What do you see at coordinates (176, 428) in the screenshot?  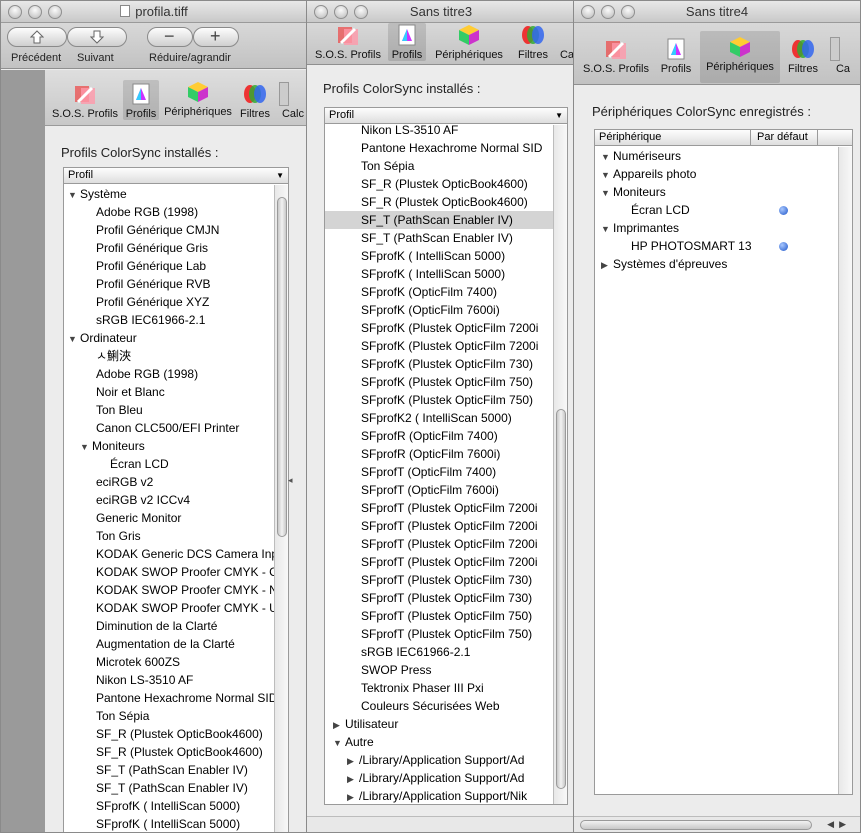 I see `list-item: Canon CLC500/EFI Printer` at bounding box center [176, 428].